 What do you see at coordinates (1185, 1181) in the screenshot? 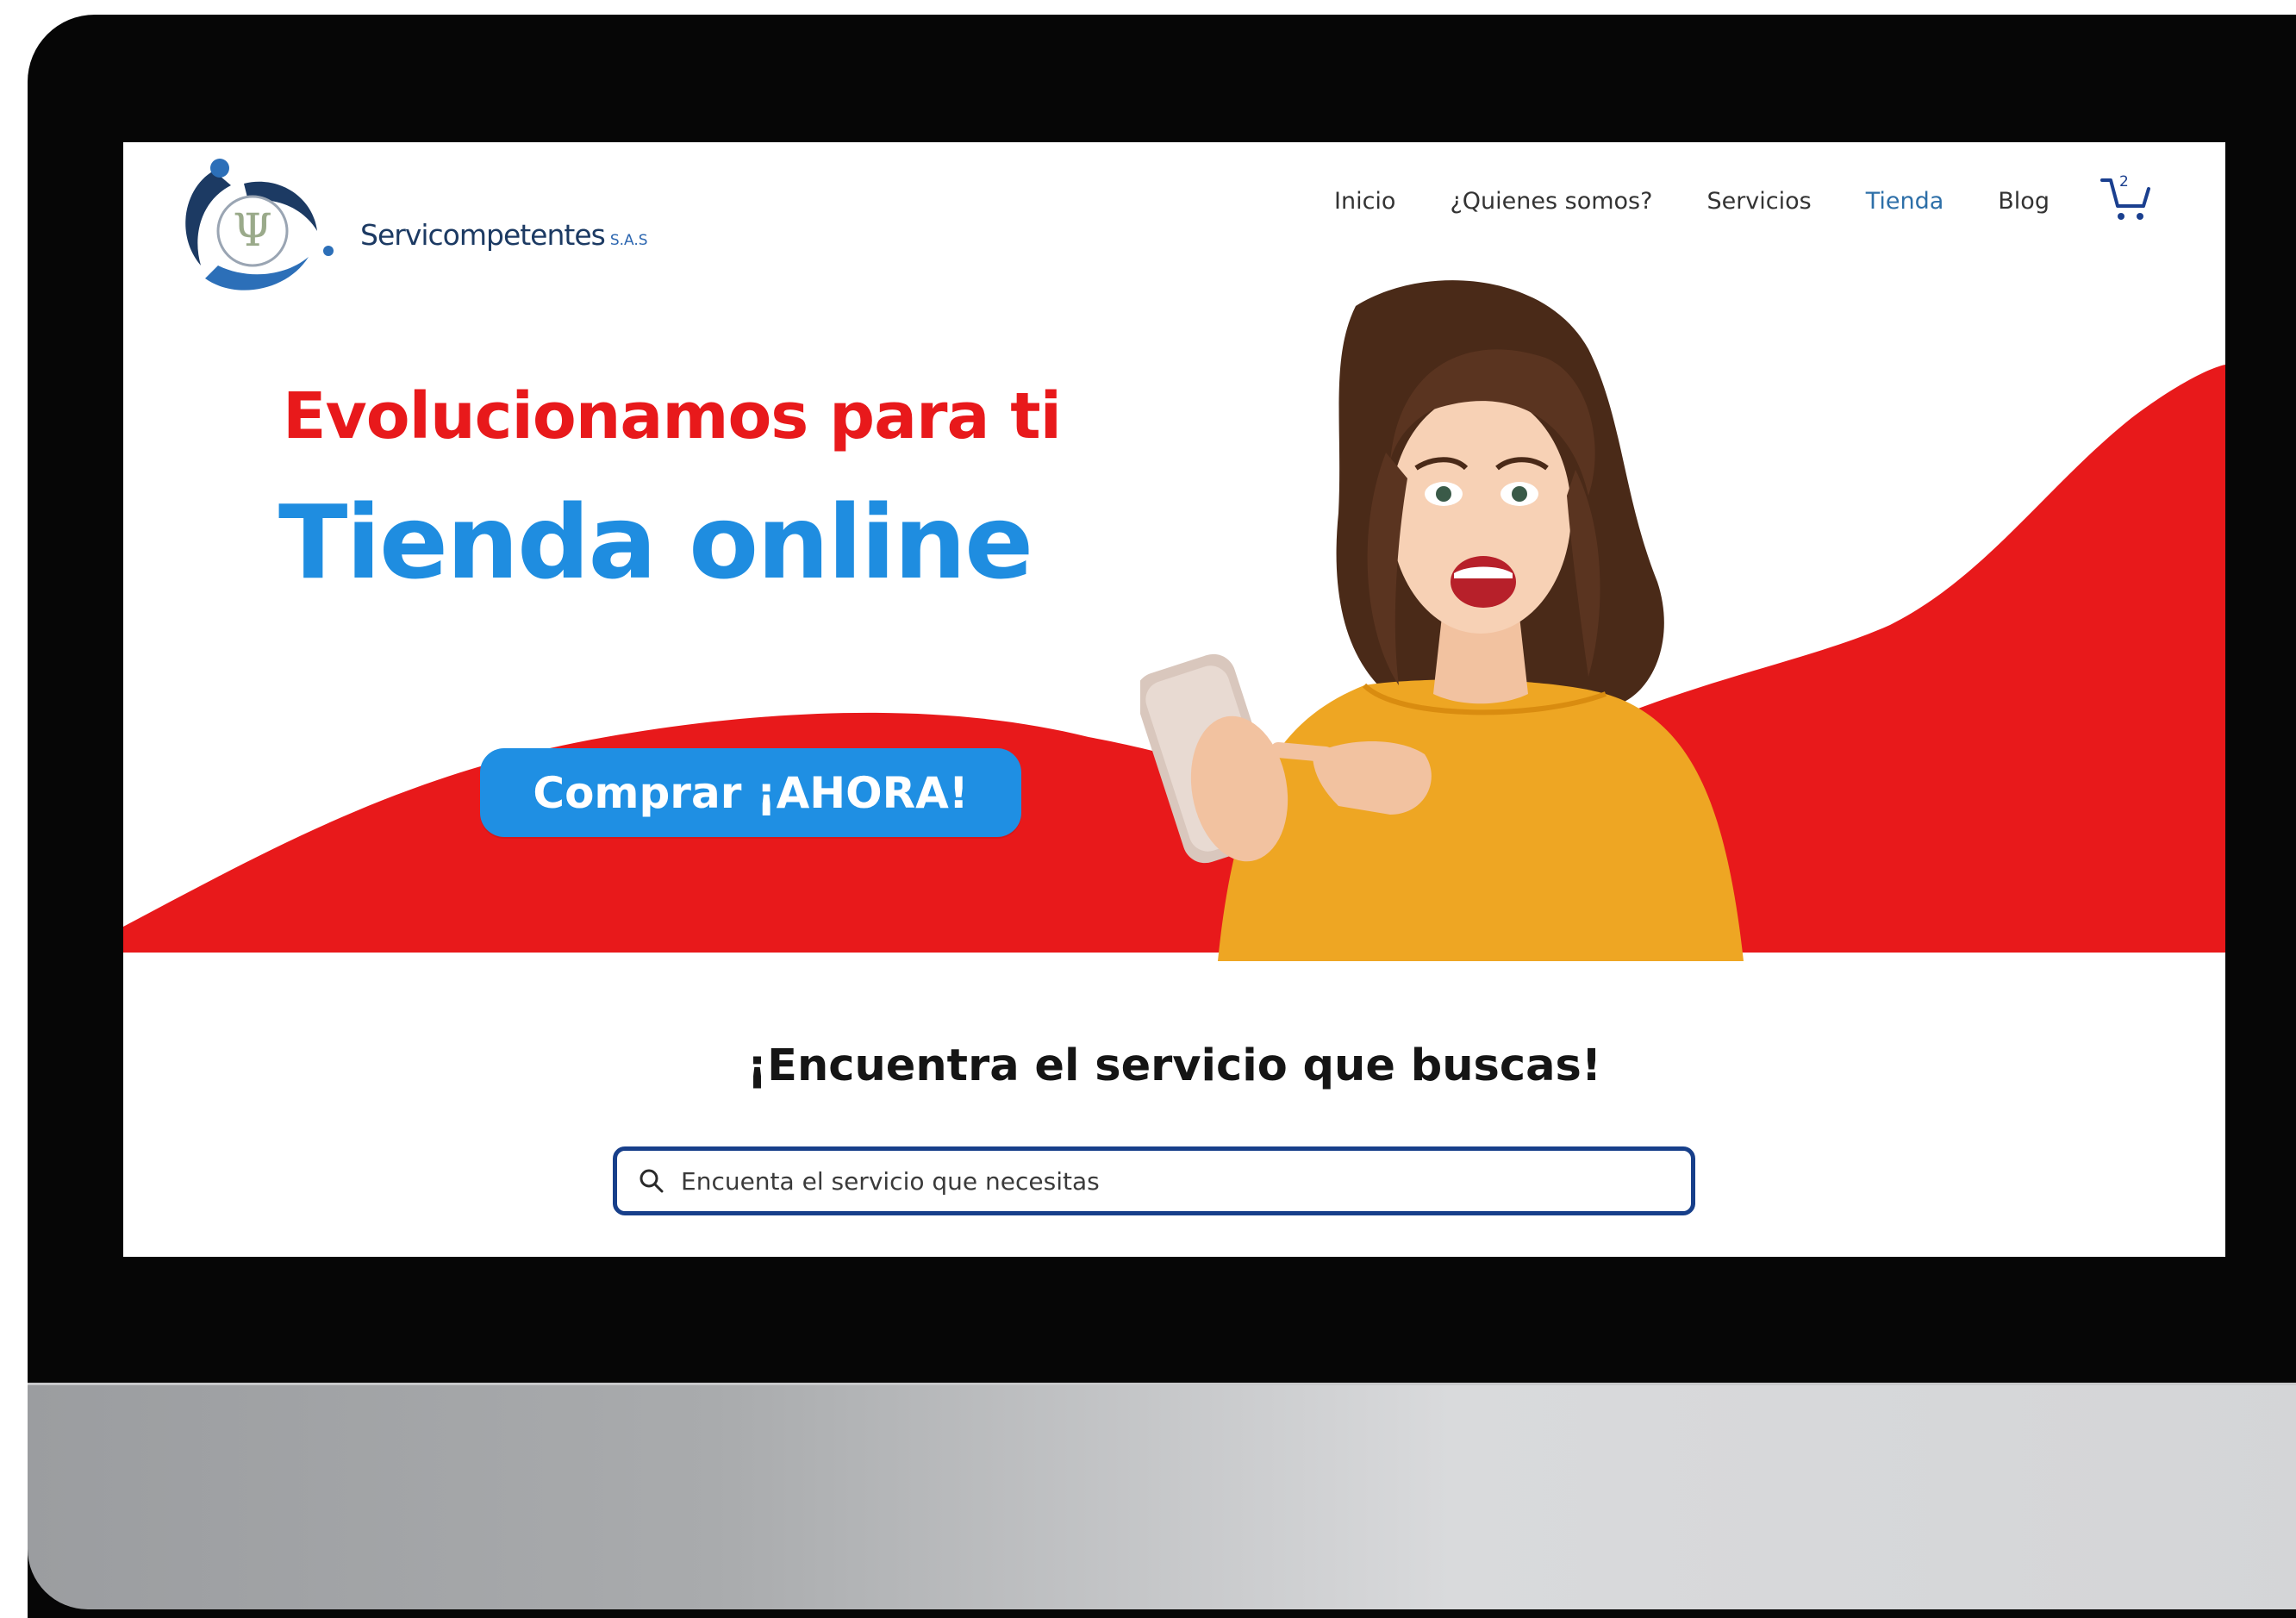
I see `search-input` at bounding box center [1185, 1181].